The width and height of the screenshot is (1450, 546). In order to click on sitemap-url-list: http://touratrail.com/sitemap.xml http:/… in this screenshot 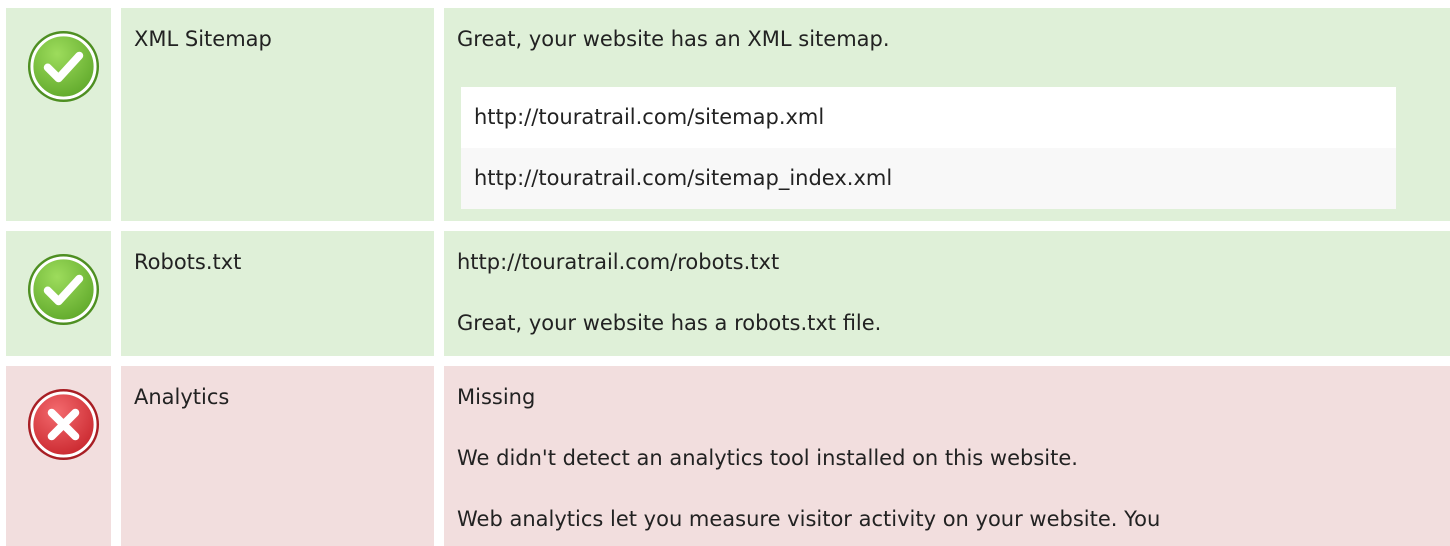, I will do `click(928, 148)`.